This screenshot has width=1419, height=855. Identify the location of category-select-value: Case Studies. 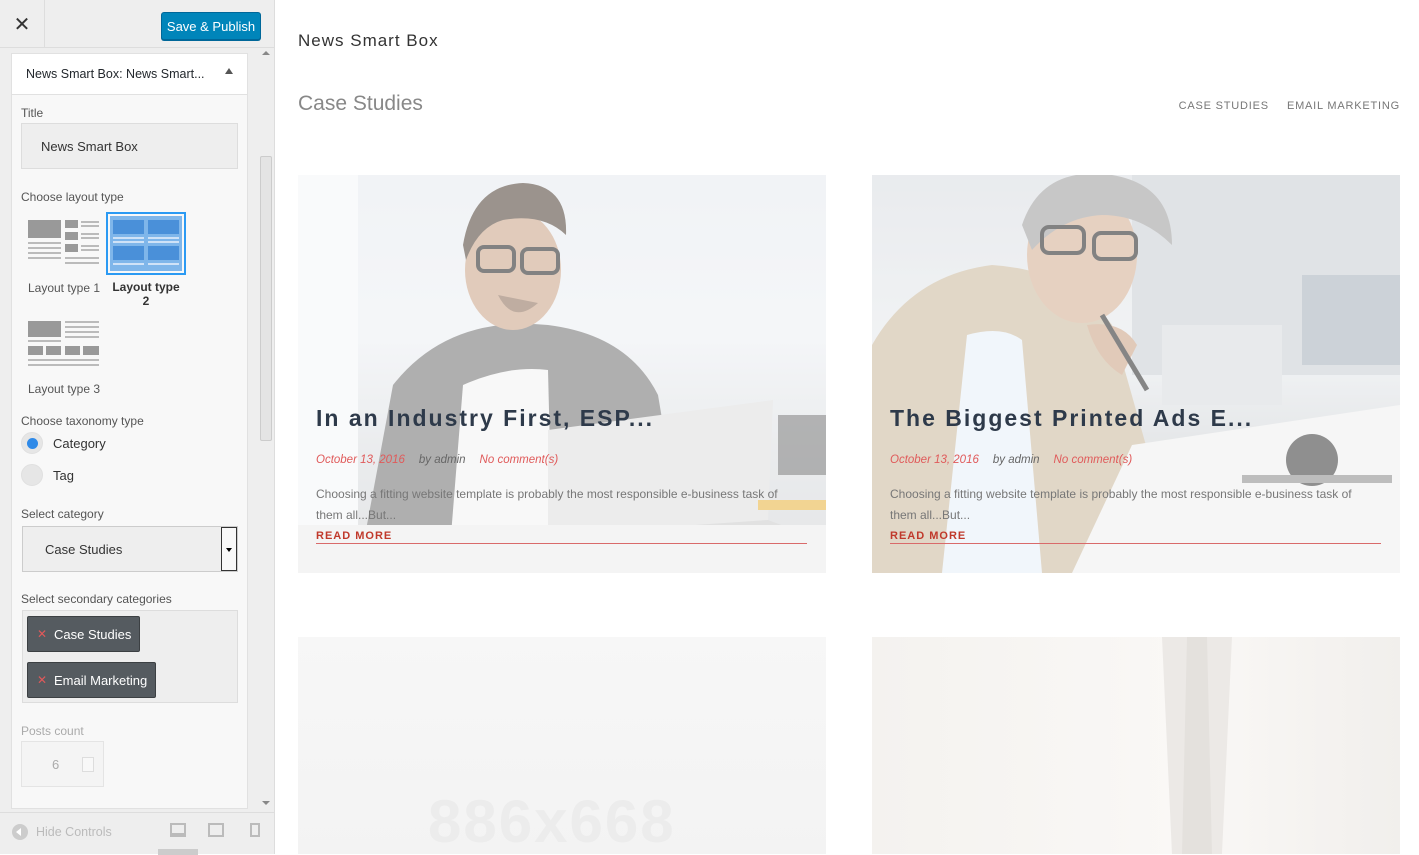
(84, 549).